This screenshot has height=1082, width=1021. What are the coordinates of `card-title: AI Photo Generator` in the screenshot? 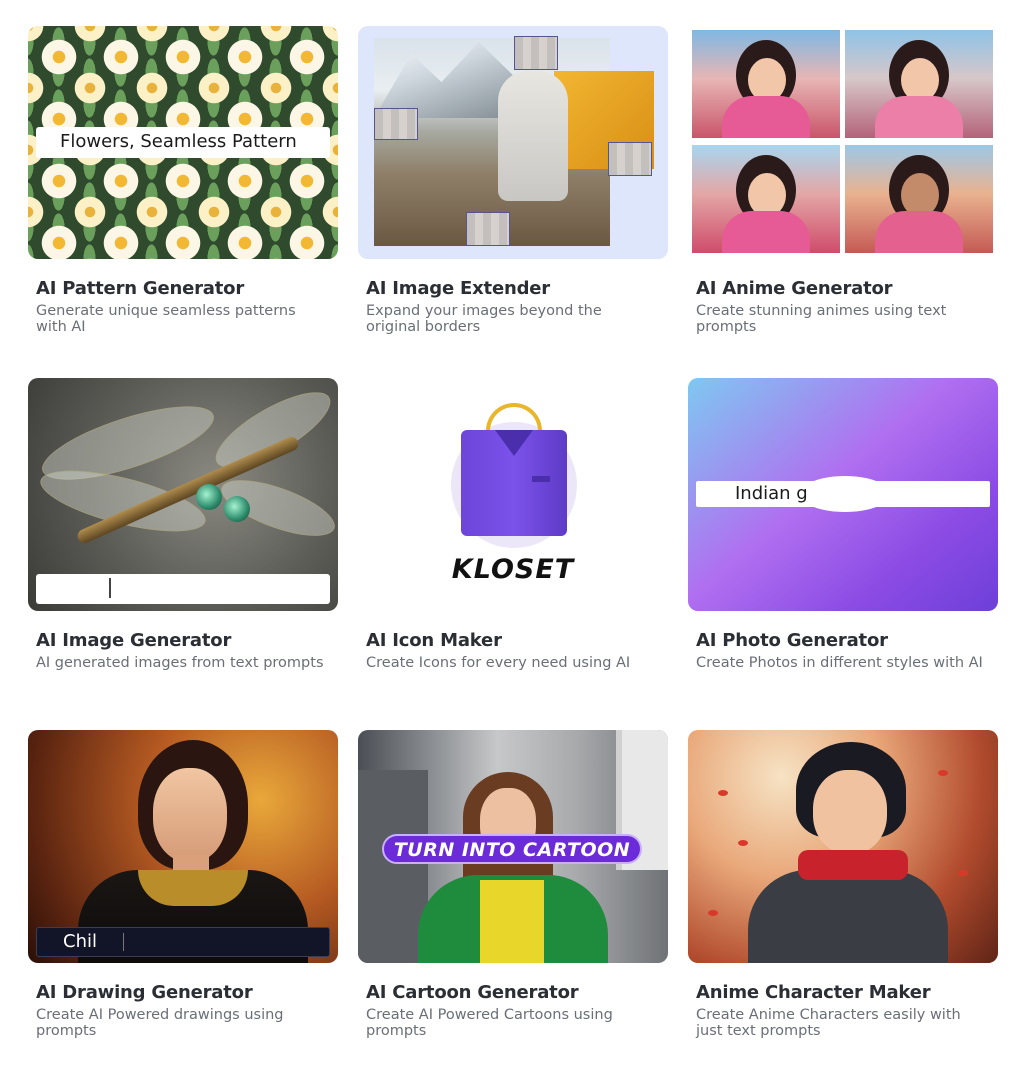 It's located at (792, 640).